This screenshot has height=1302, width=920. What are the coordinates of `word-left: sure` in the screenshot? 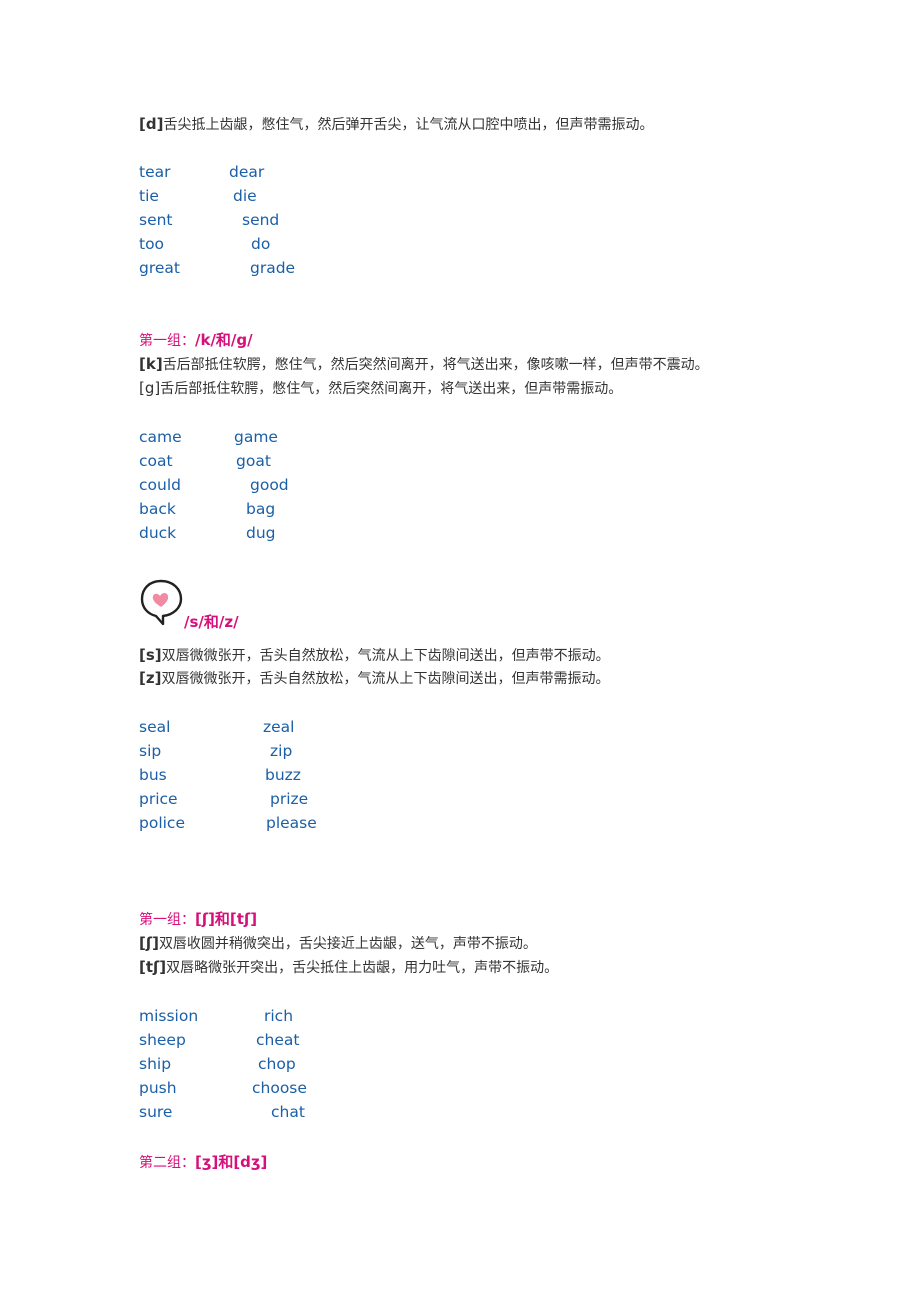 It's located at (156, 1112).